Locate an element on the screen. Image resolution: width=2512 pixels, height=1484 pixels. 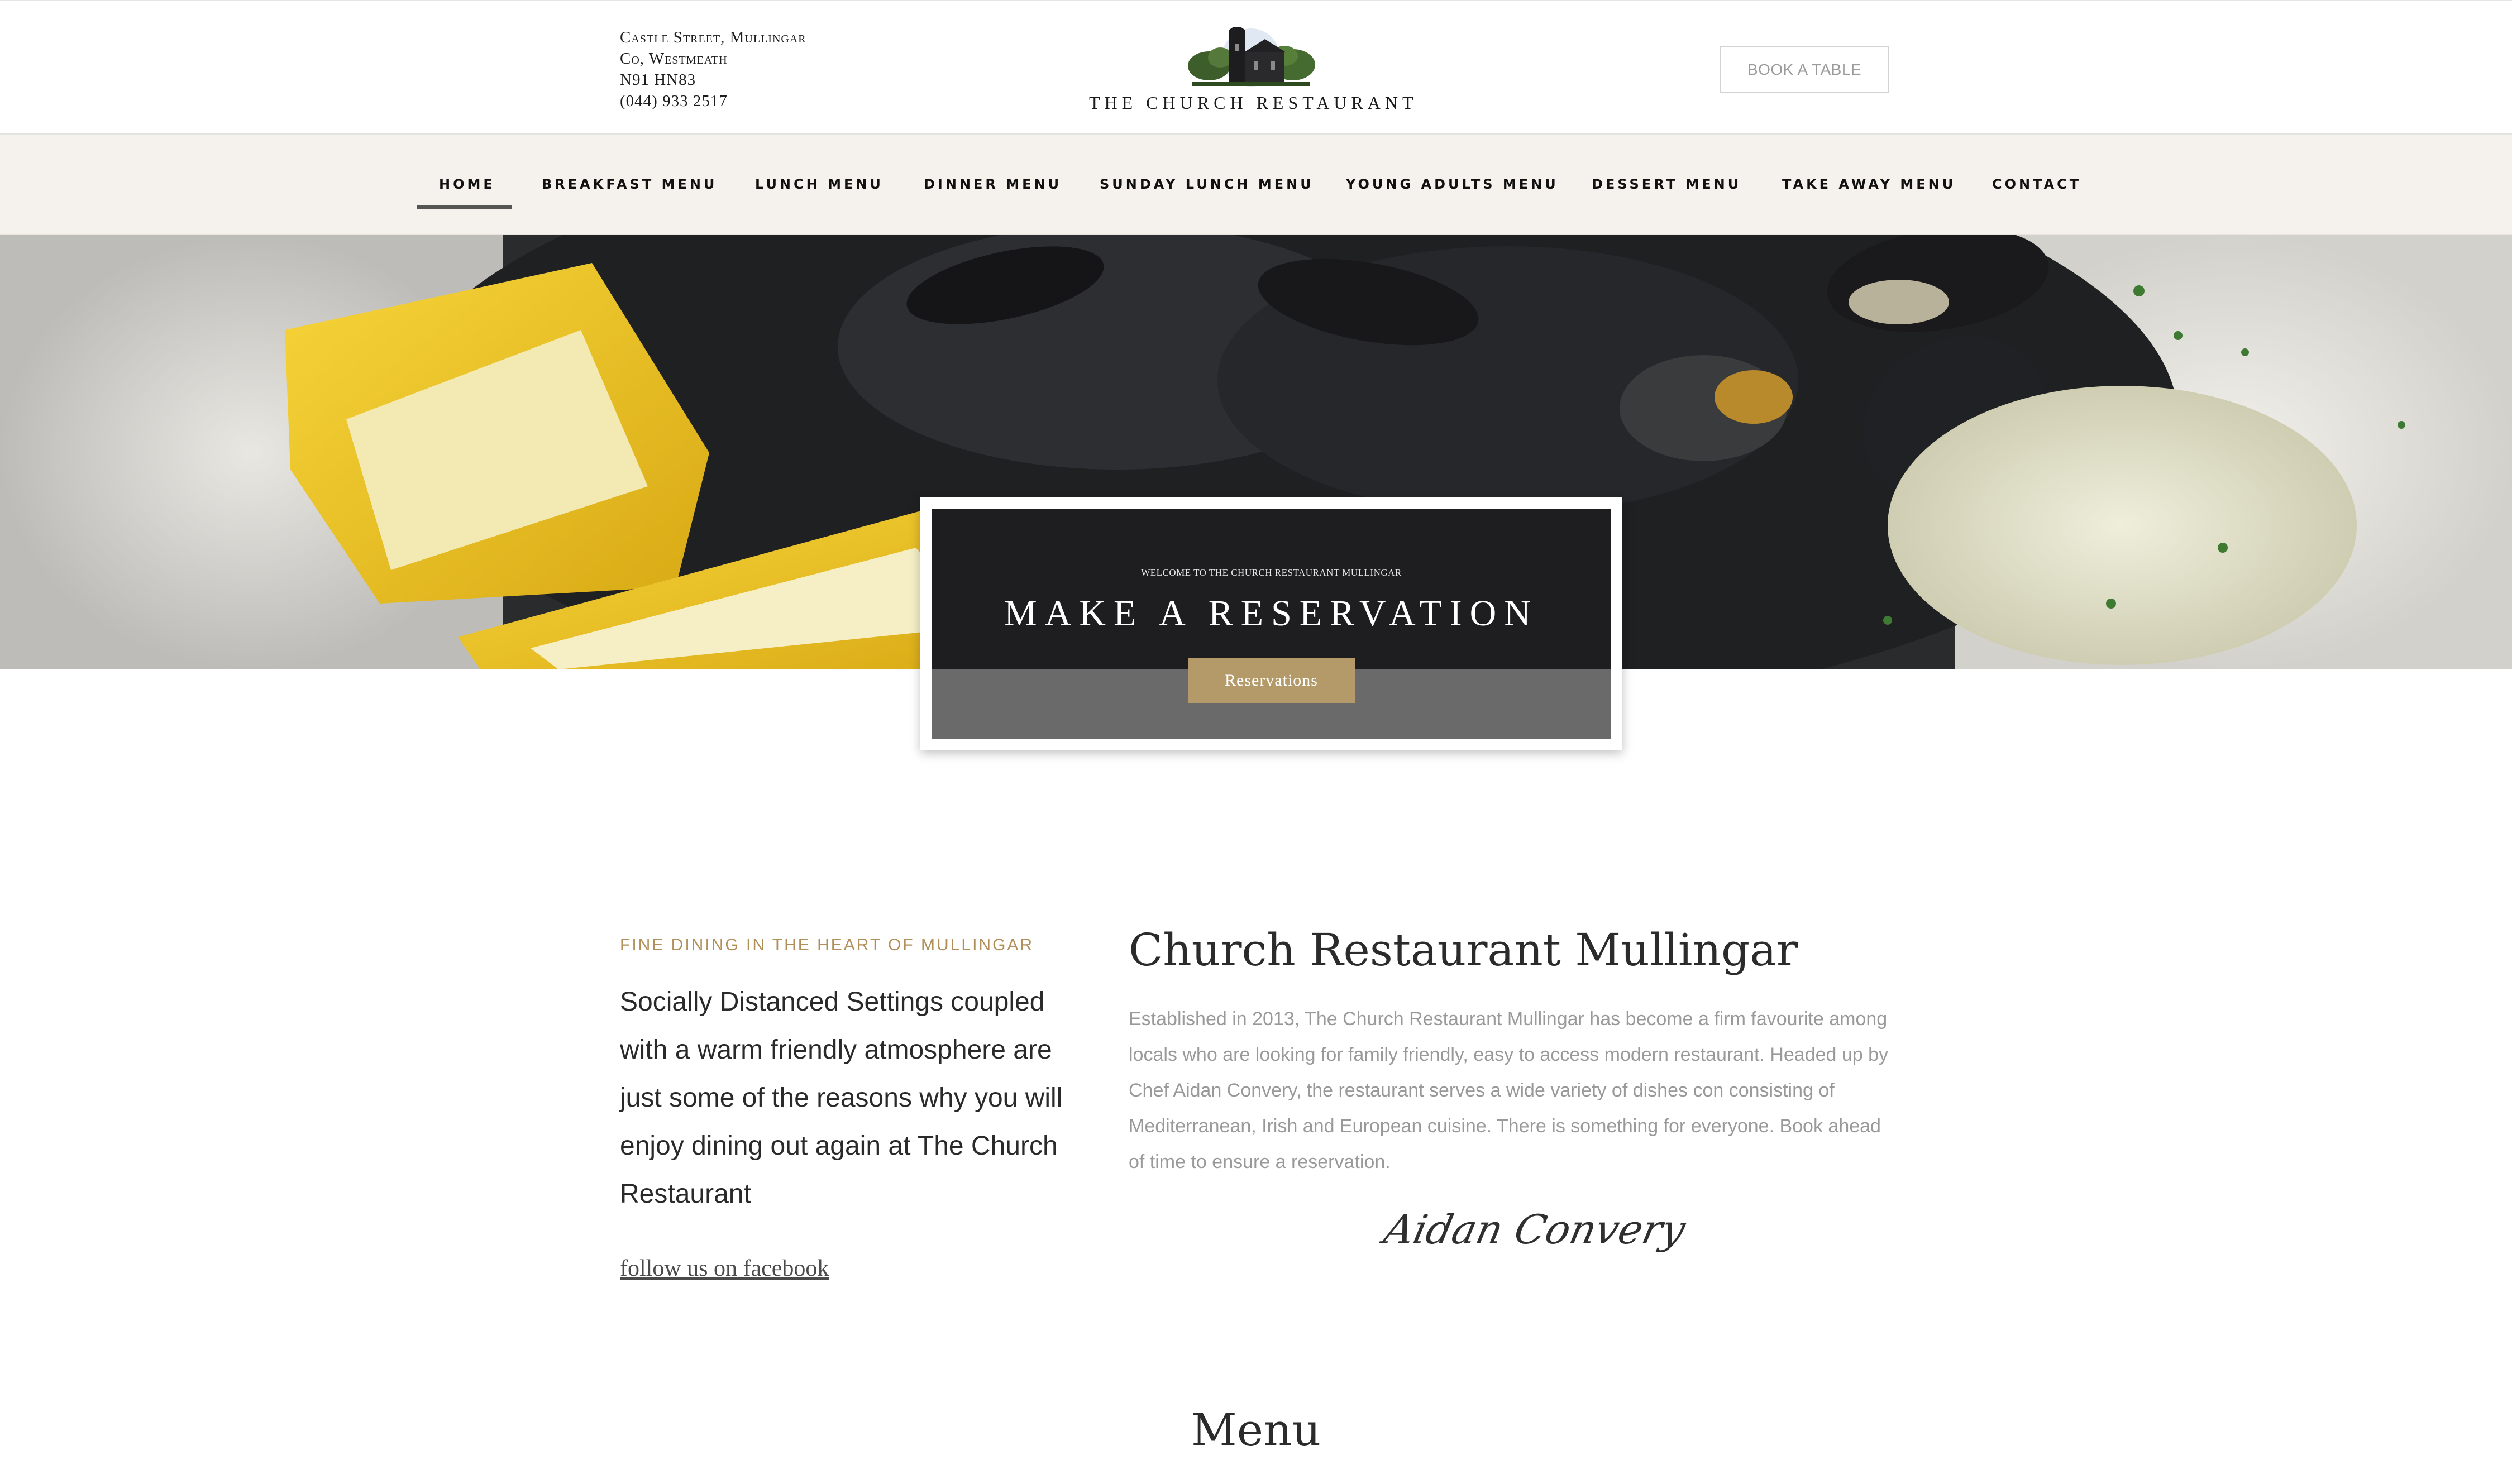
nav-item-dessert-menu: DESSERT MENU is located at coordinates (1666, 184).